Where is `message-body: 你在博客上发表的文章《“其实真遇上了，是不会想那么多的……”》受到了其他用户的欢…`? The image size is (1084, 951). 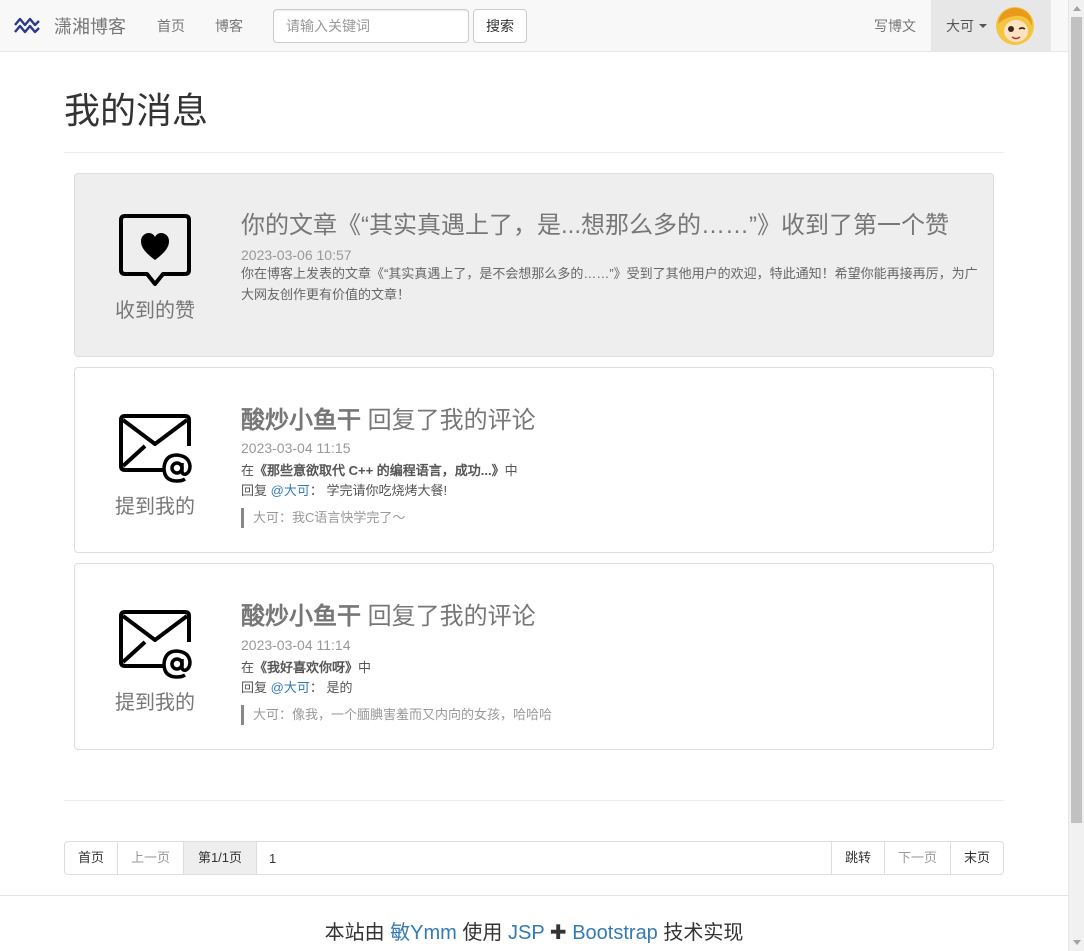 message-body: 你在博客上发表的文章《“其实真遇上了，是不会想那么多的……”》受到了其他用户的欢… is located at coordinates (609, 284).